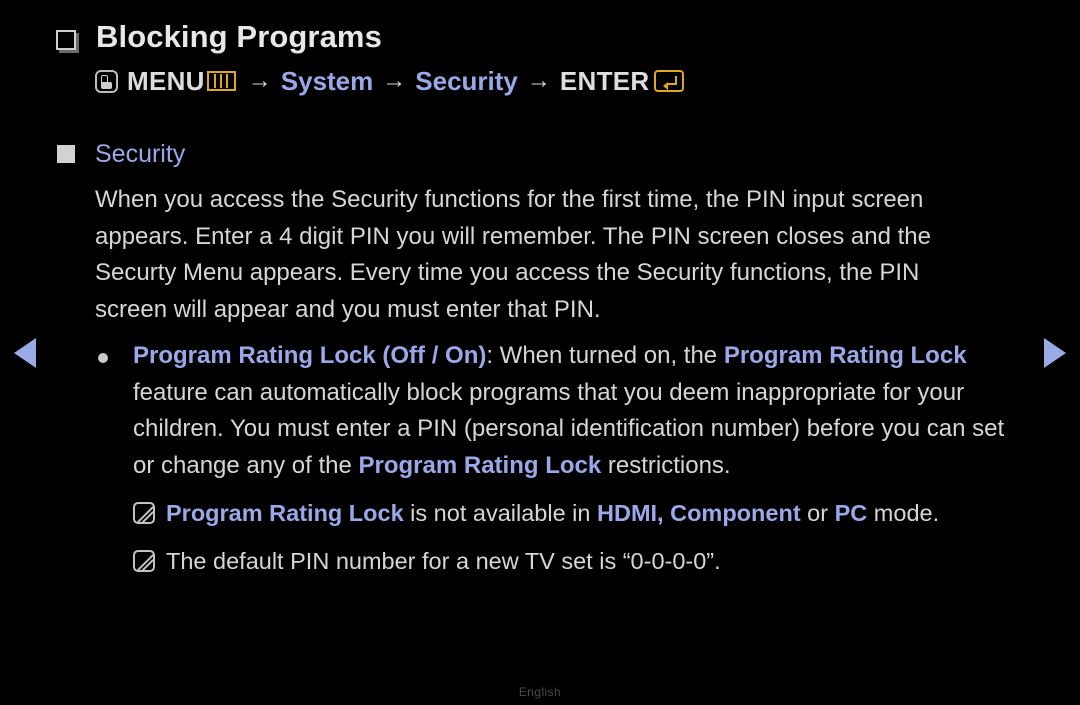  What do you see at coordinates (500, 513) in the screenshot?
I see `note-1-text-1: is not available in` at bounding box center [500, 513].